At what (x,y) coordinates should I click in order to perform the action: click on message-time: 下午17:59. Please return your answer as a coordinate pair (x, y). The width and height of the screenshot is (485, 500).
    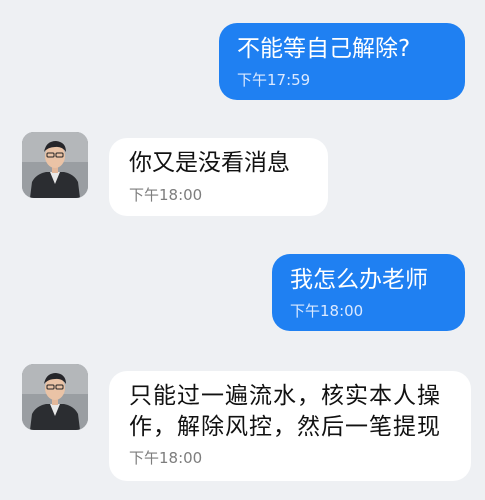
    Looking at the image, I should click on (274, 80).